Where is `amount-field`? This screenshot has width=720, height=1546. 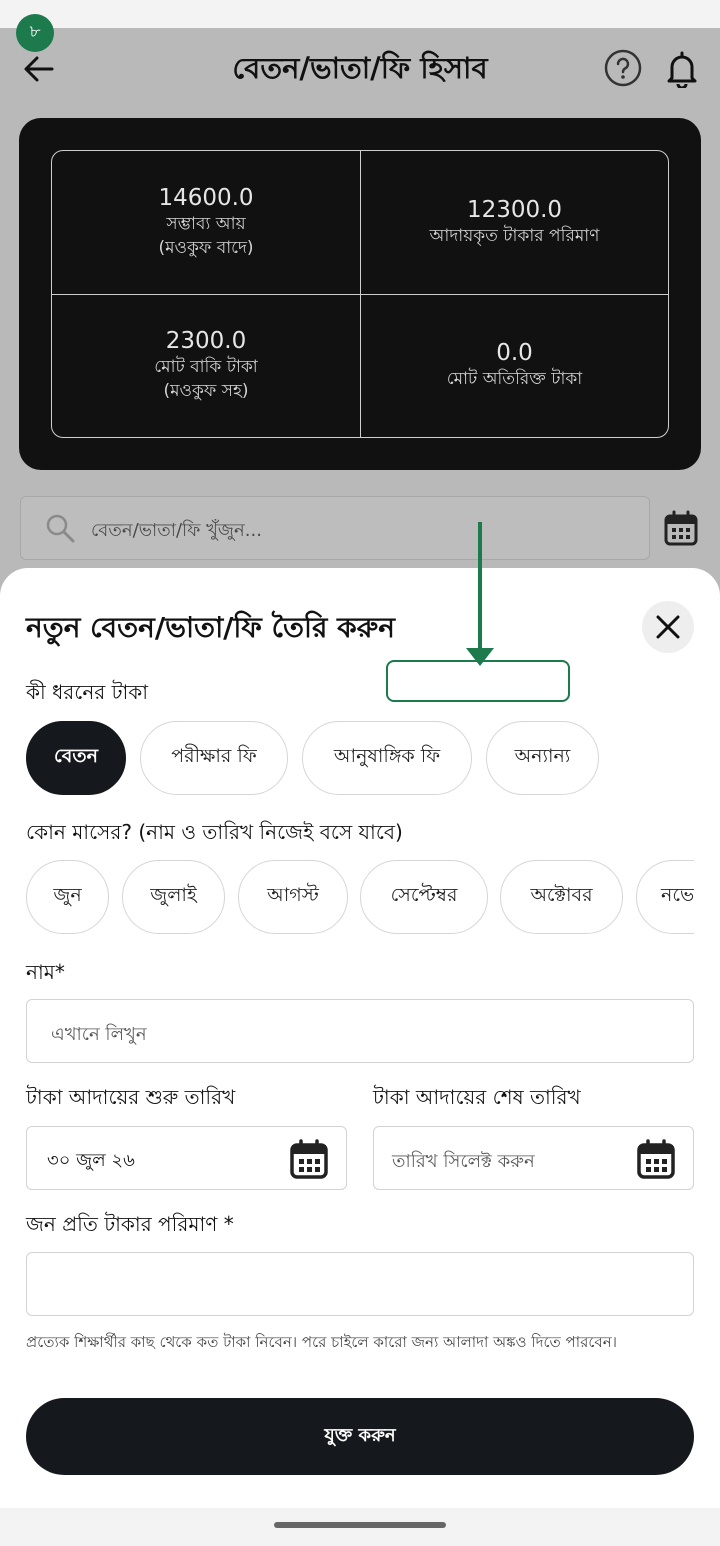
amount-field is located at coordinates (360, 1284).